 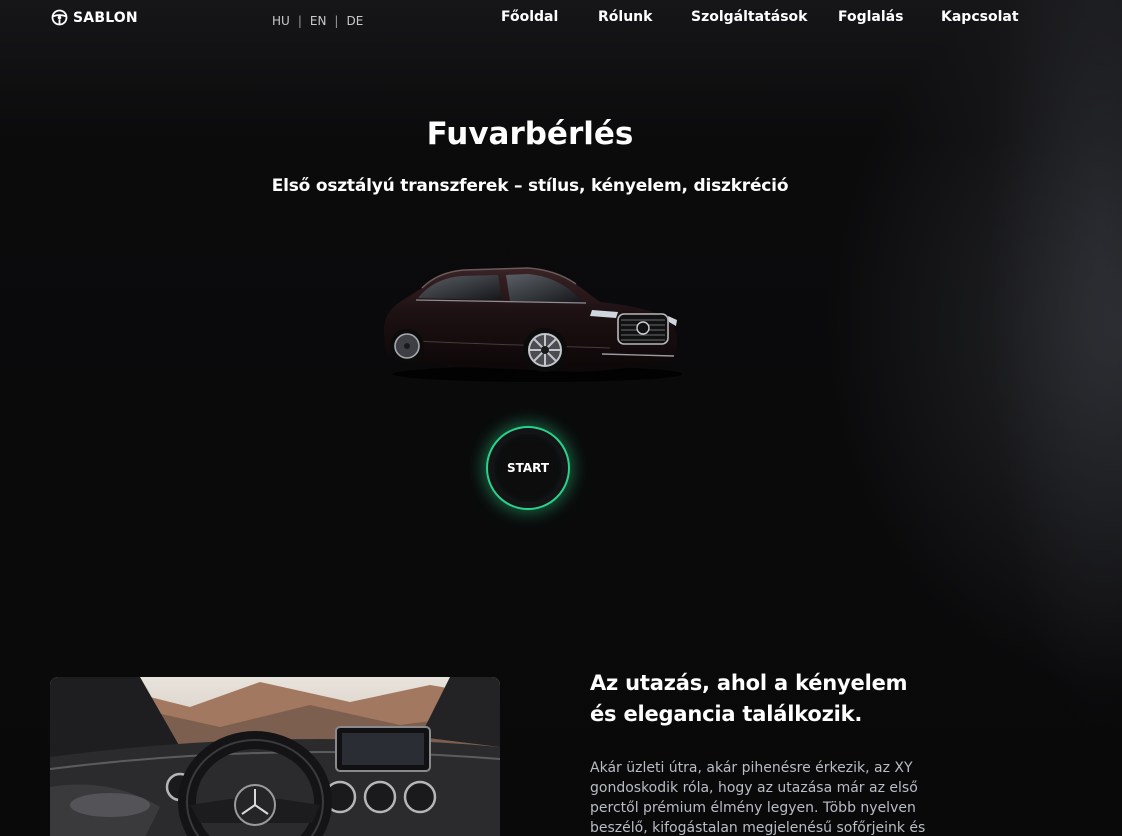 I want to click on start-button: START, so click(x=528, y=468).